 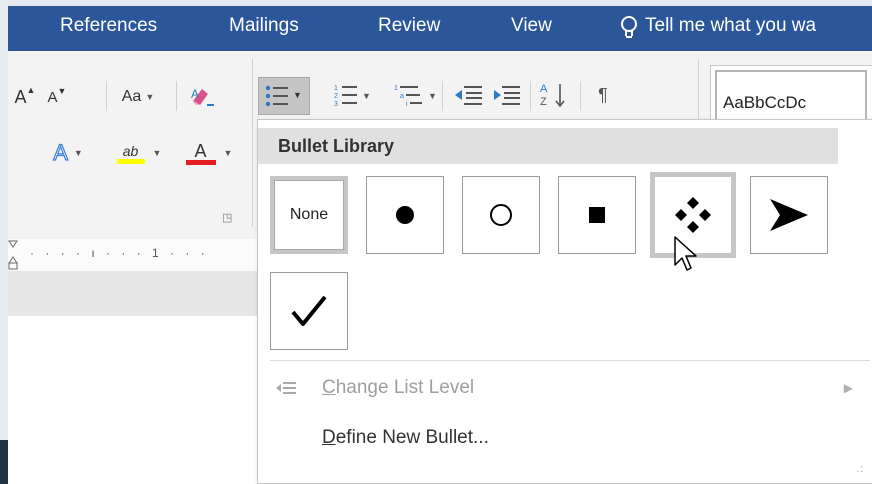 I want to click on highlight-color-button: ab ▼, so click(x=139, y=153).